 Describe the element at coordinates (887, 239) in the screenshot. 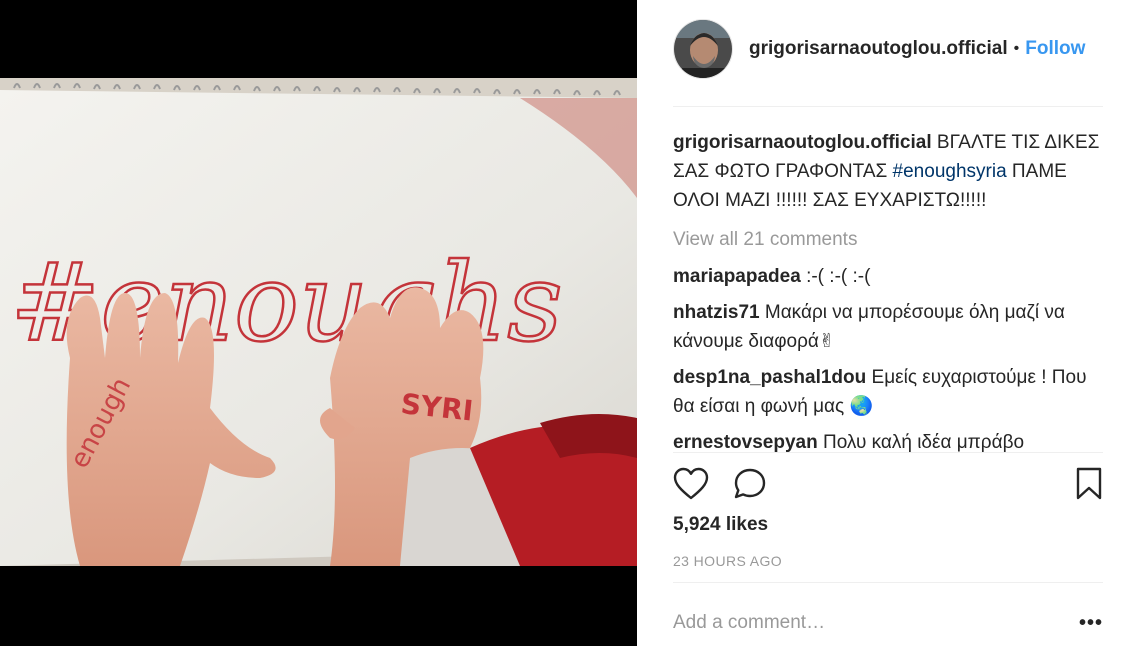

I see `view-all-comments-link: View all 21 comments` at that location.